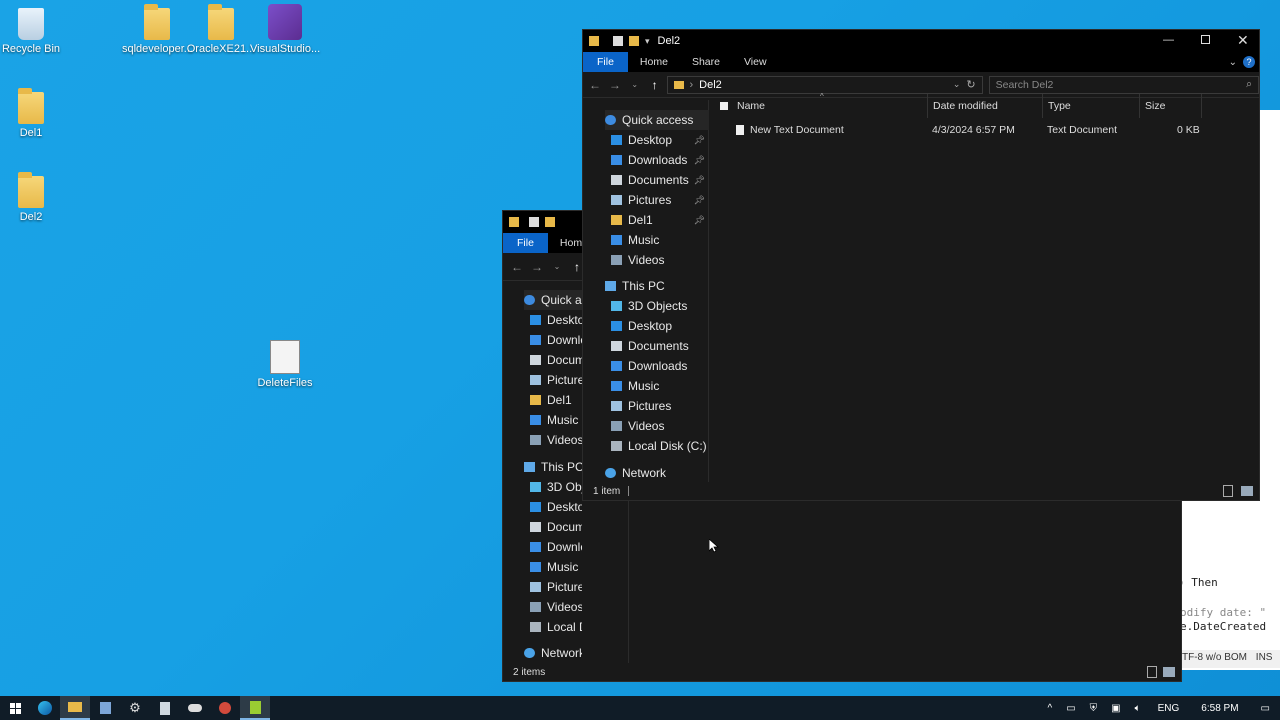 The width and height of the screenshot is (1280, 720). I want to click on video-icon, so click(535, 440).